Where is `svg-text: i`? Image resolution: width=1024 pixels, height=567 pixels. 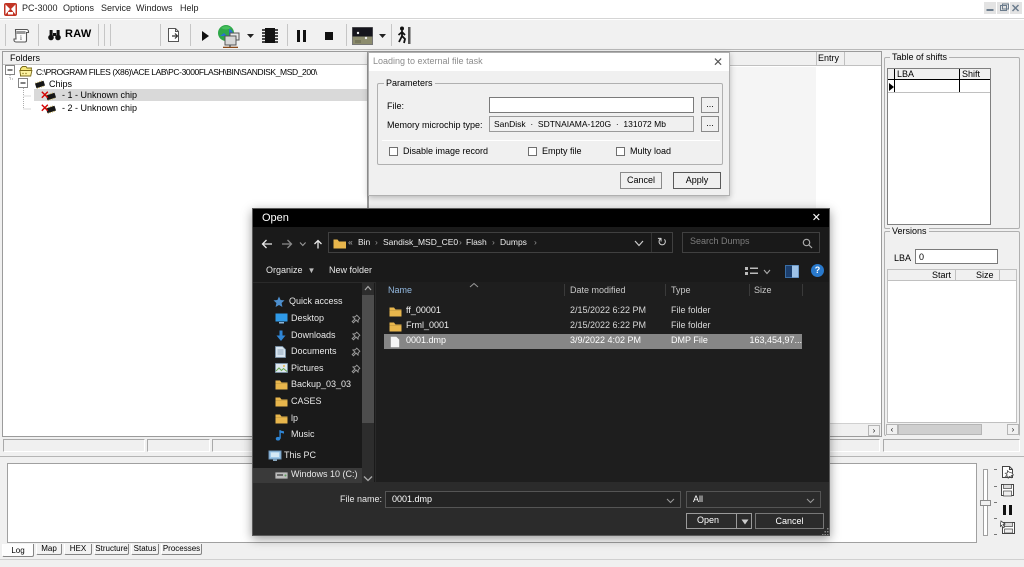
svg-text: i is located at coordinates (21, 38).